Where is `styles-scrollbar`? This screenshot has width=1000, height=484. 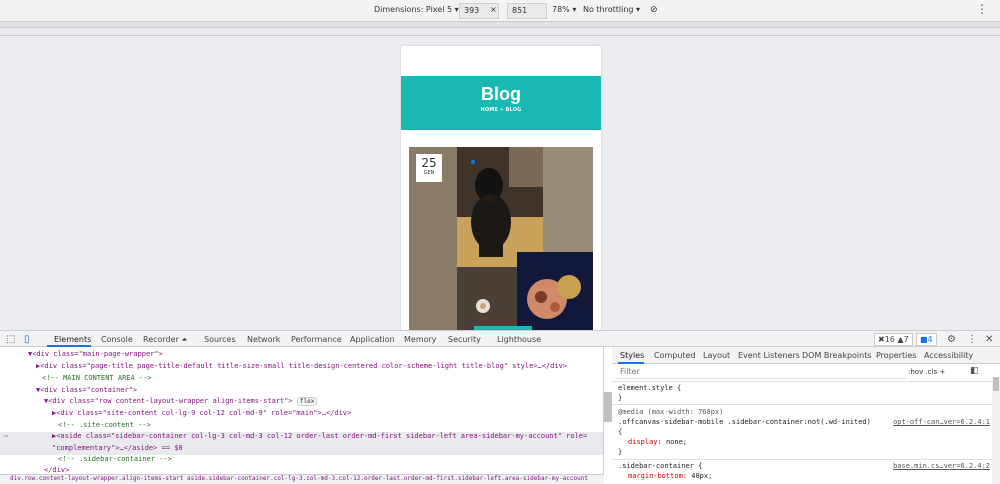
styles-scrollbar is located at coordinates (996, 430).